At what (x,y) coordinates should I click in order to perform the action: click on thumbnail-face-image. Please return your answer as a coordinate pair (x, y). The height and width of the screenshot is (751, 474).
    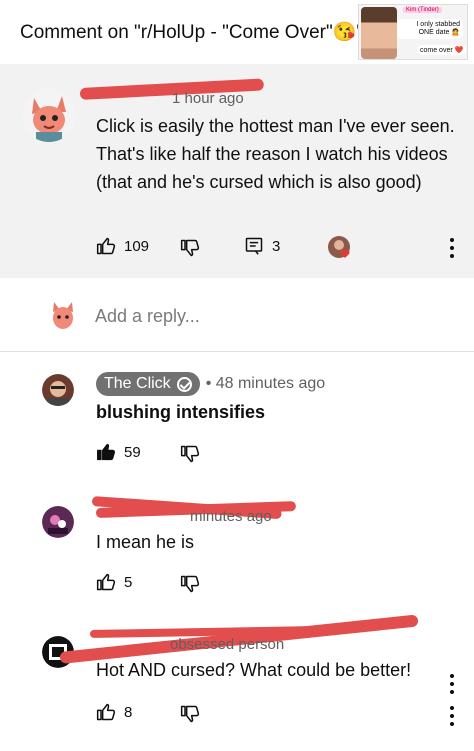
    Looking at the image, I should click on (379, 33).